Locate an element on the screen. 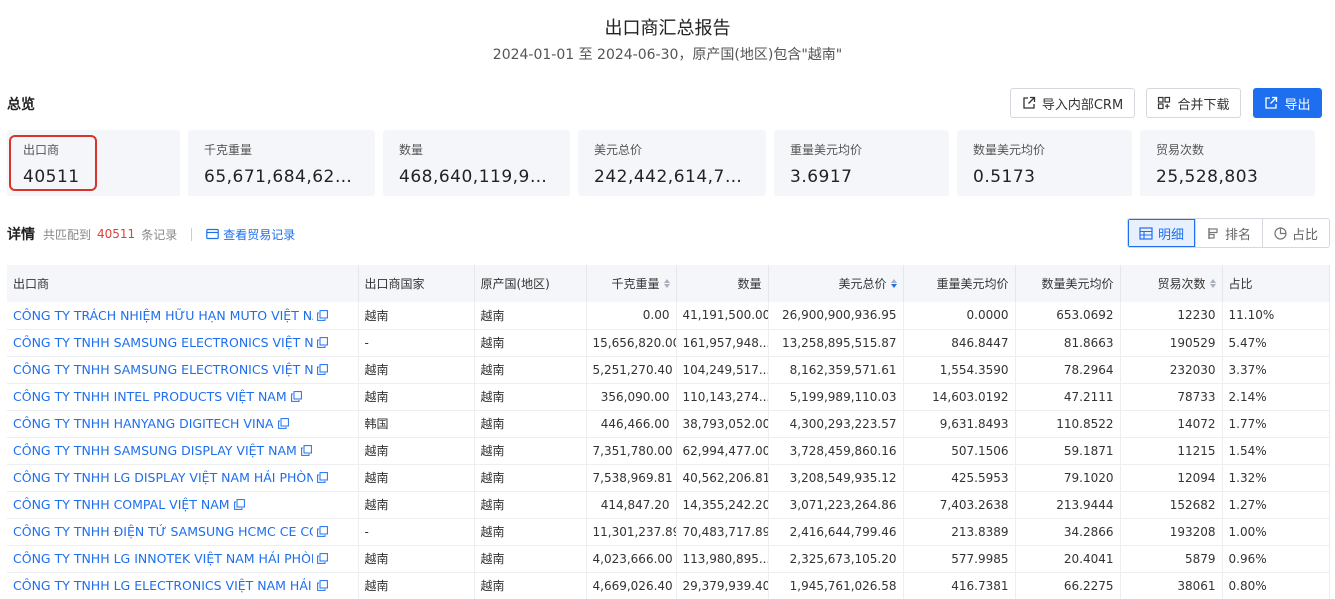  export-label: 导出 is located at coordinates (1297, 105).